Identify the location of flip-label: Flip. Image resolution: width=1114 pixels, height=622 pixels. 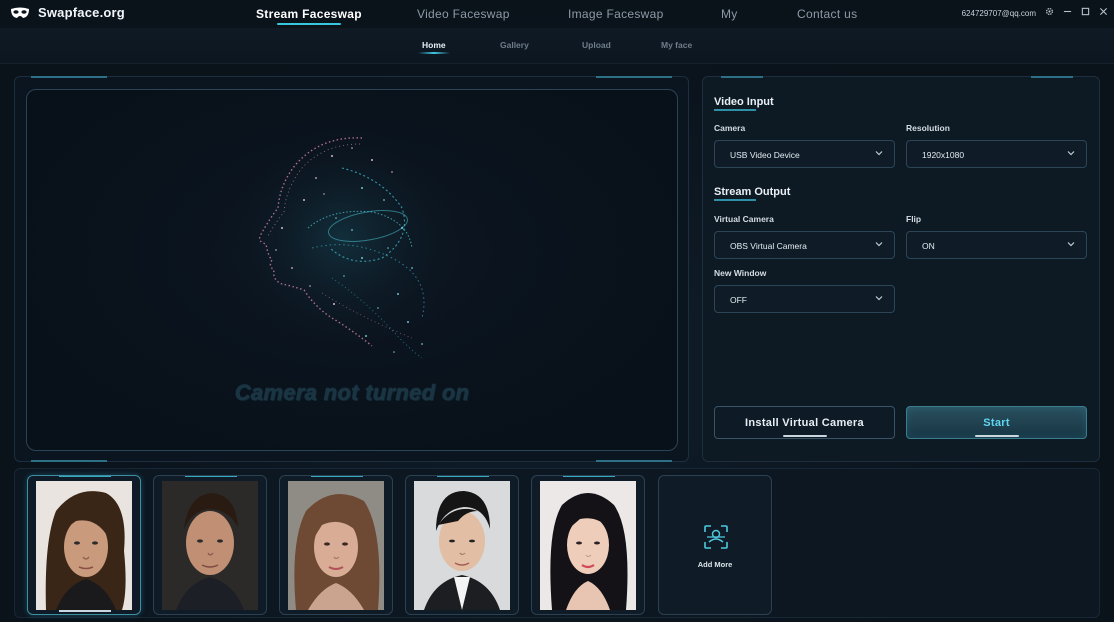
(914, 219).